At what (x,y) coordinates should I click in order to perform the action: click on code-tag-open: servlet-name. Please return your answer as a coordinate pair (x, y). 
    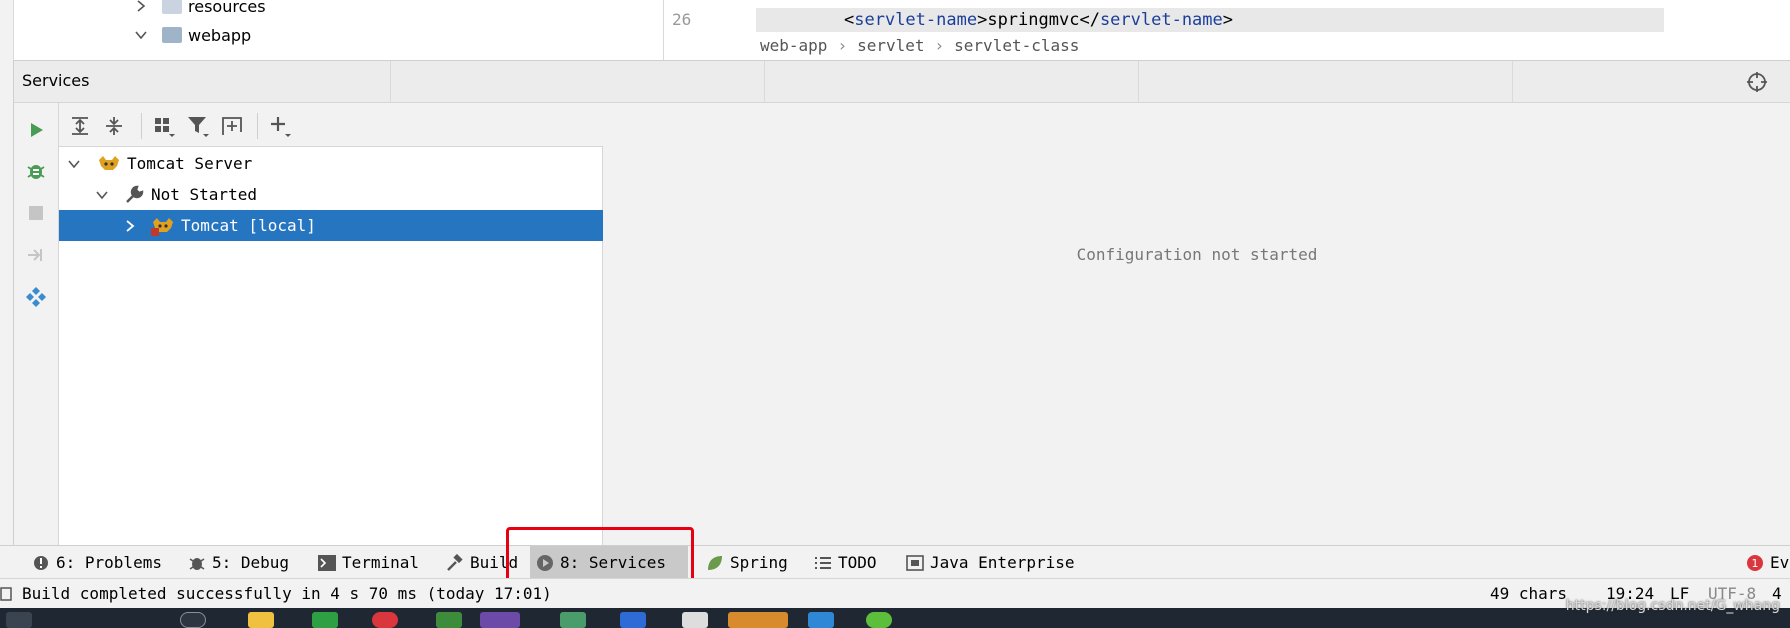
    Looking at the image, I should click on (916, 20).